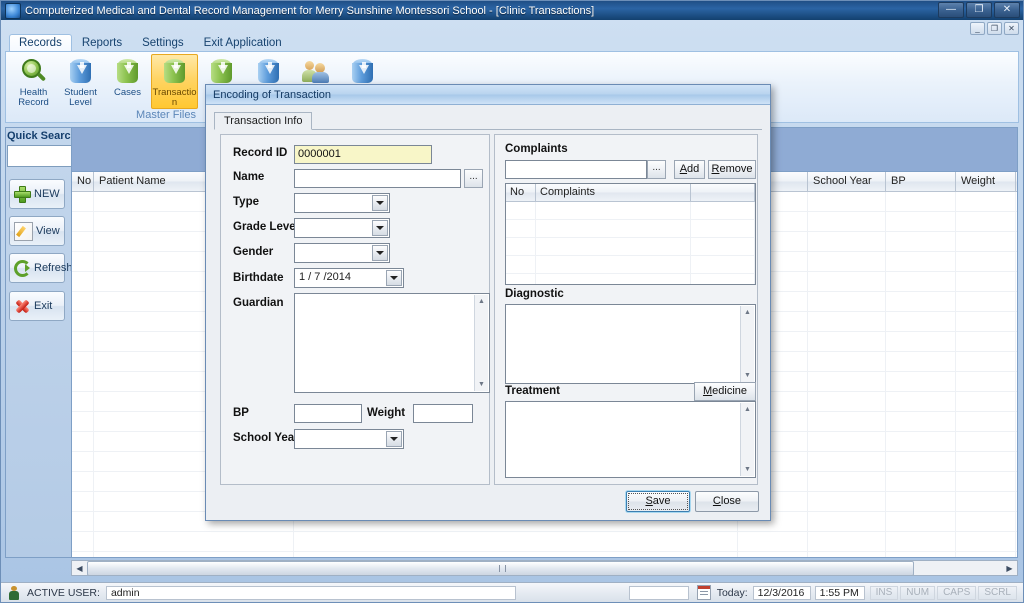 The width and height of the screenshot is (1024, 603). Describe the element at coordinates (481, 343) in the screenshot. I see `guardian-scrollbar: ▲ ▼` at that location.